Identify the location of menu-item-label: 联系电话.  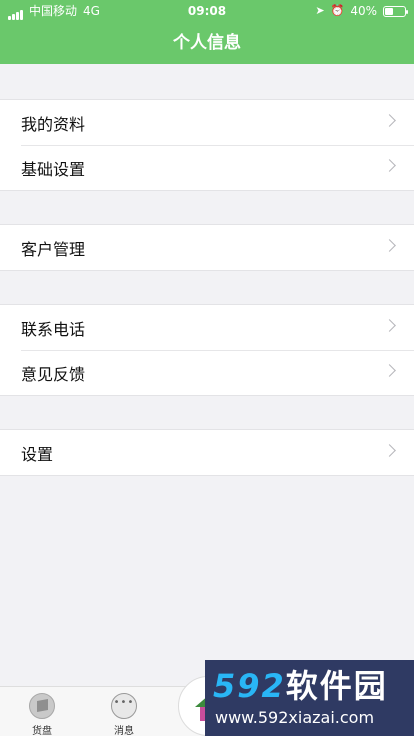
(53, 329).